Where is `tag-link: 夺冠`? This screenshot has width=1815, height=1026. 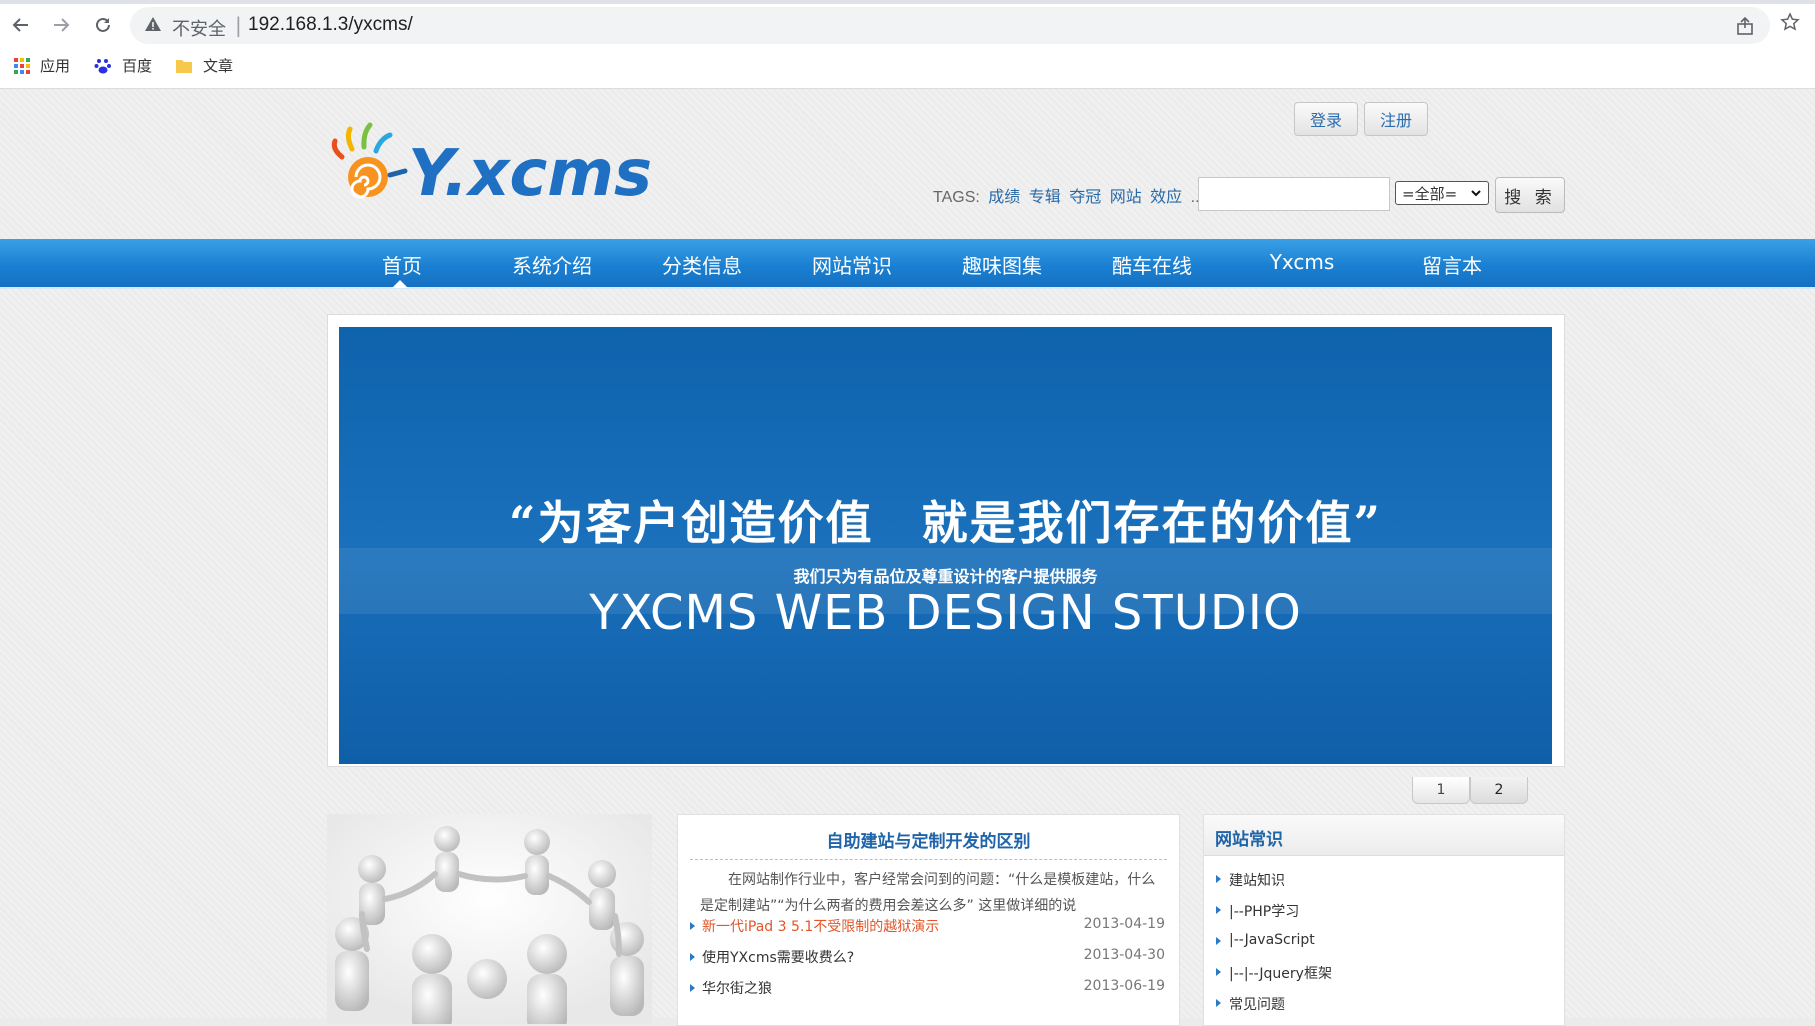 tag-link: 夺冠 is located at coordinates (1085, 197).